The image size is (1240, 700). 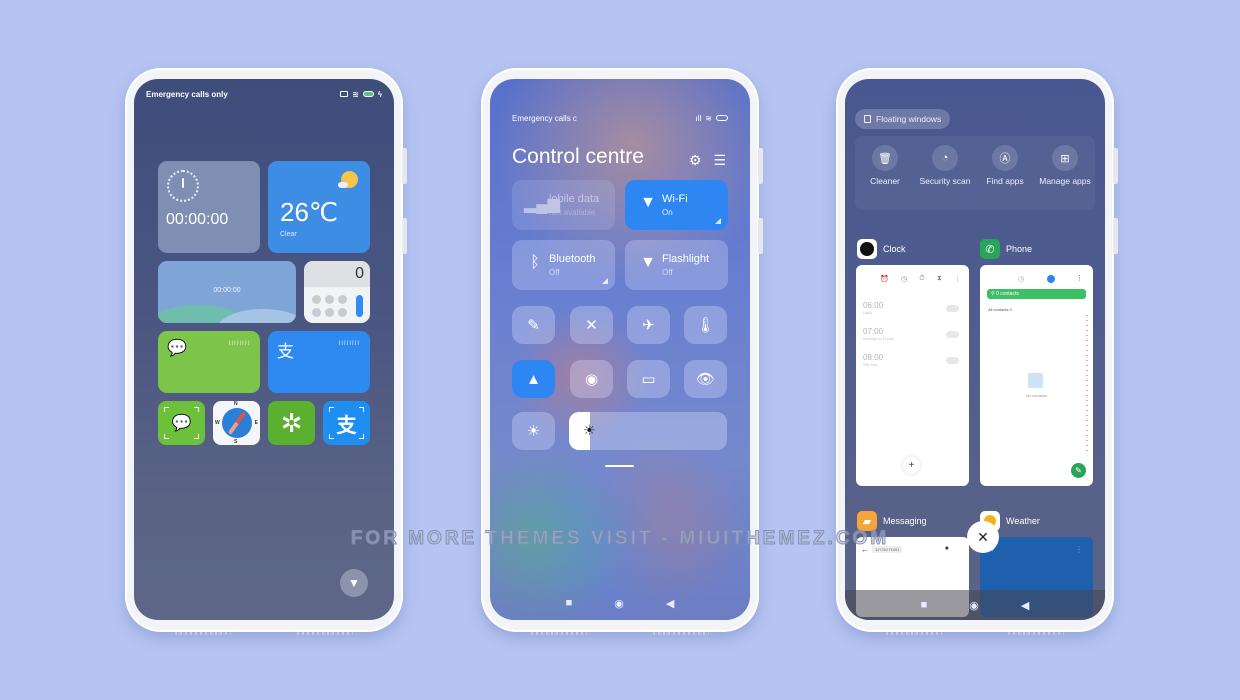 What do you see at coordinates (343, 185) in the screenshot?
I see `cloud-icon` at bounding box center [343, 185].